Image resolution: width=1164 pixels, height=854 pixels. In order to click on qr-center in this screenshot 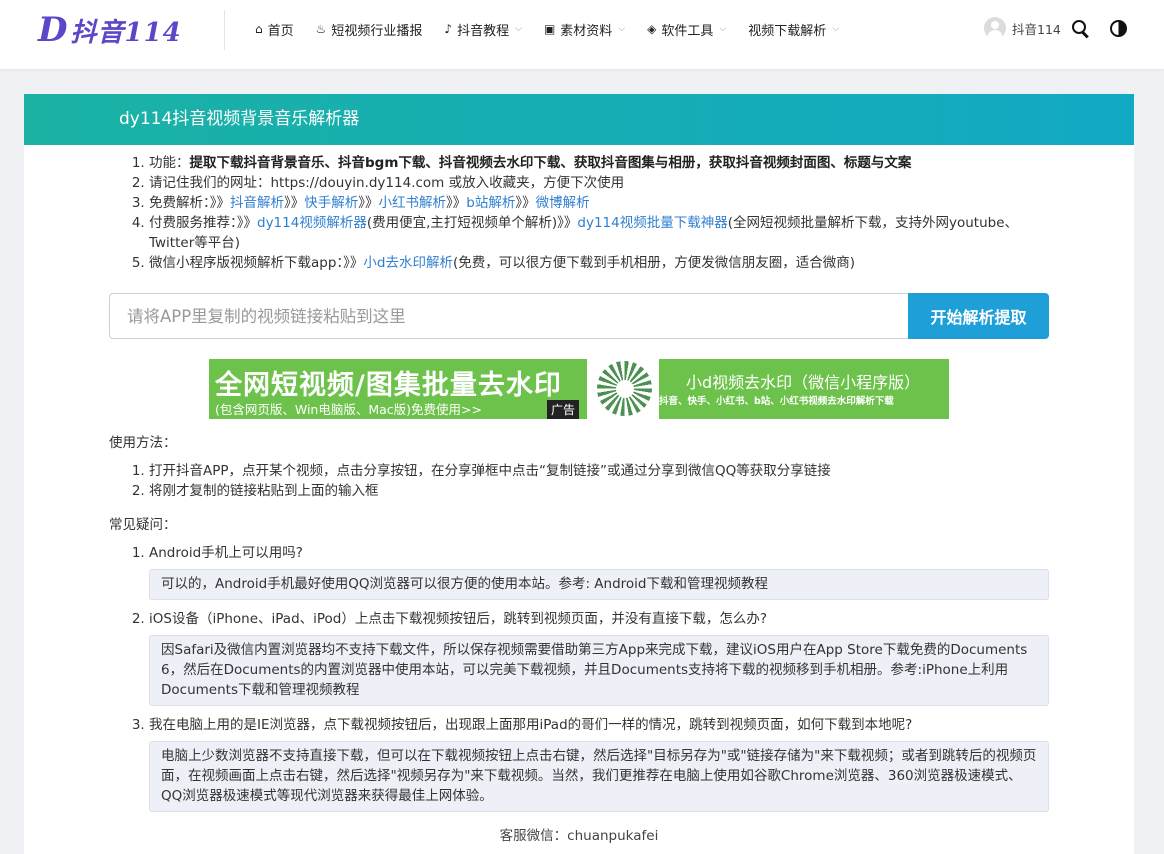, I will do `click(625, 389)`.